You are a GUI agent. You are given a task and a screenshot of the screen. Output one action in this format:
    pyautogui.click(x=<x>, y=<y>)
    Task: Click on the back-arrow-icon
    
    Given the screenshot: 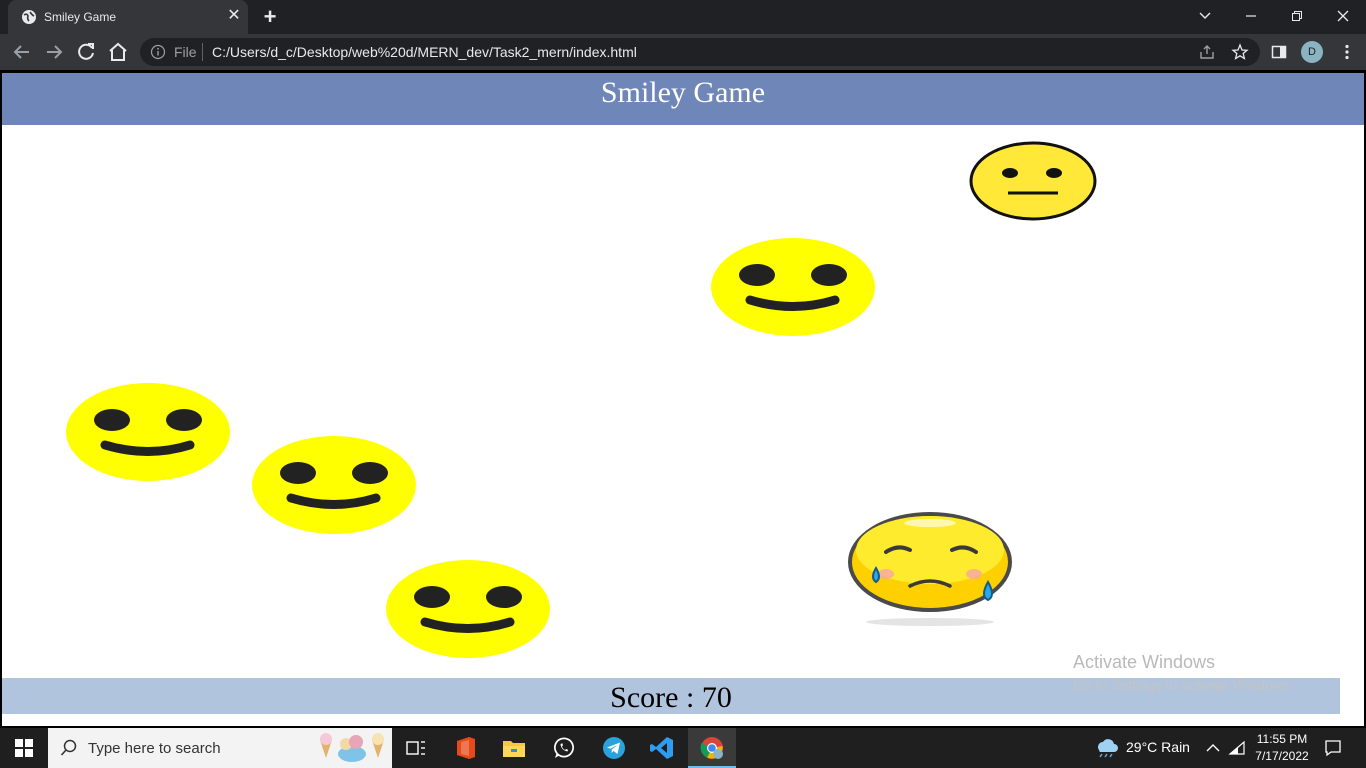 What is the action you would take?
    pyautogui.click(x=22, y=52)
    